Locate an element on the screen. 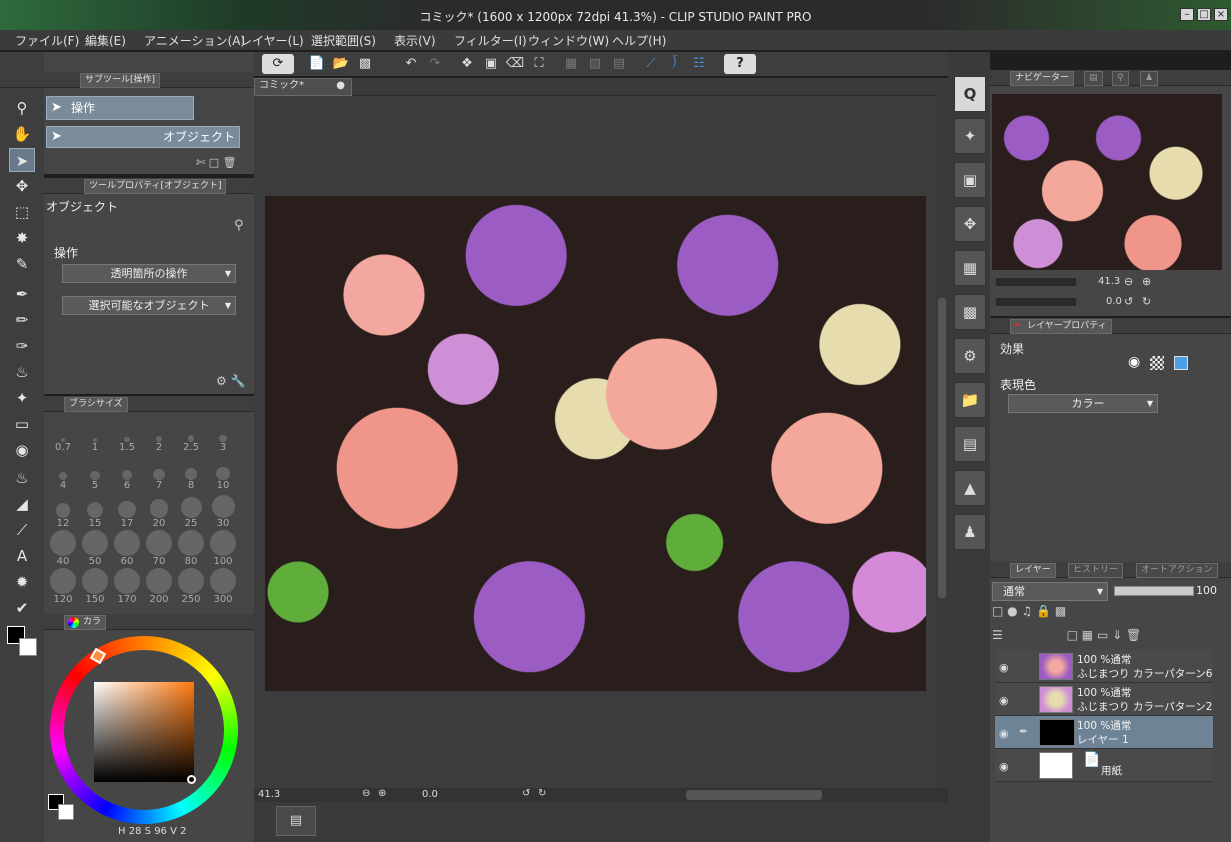 The height and width of the screenshot is (842, 1231). selection-tool-icon: ⬚ is located at coordinates (22, 212).